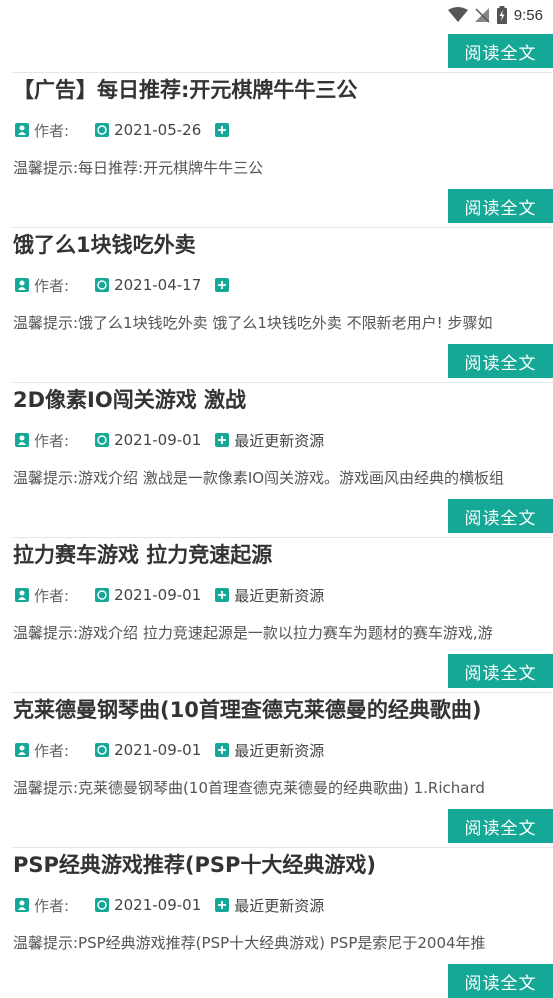 The image size is (553, 998). I want to click on article-excerpt: 温馨提示:游戏介绍 激战是一款像素IO闯关游戏。游戏画风由经典的横板组, so click(259, 478).